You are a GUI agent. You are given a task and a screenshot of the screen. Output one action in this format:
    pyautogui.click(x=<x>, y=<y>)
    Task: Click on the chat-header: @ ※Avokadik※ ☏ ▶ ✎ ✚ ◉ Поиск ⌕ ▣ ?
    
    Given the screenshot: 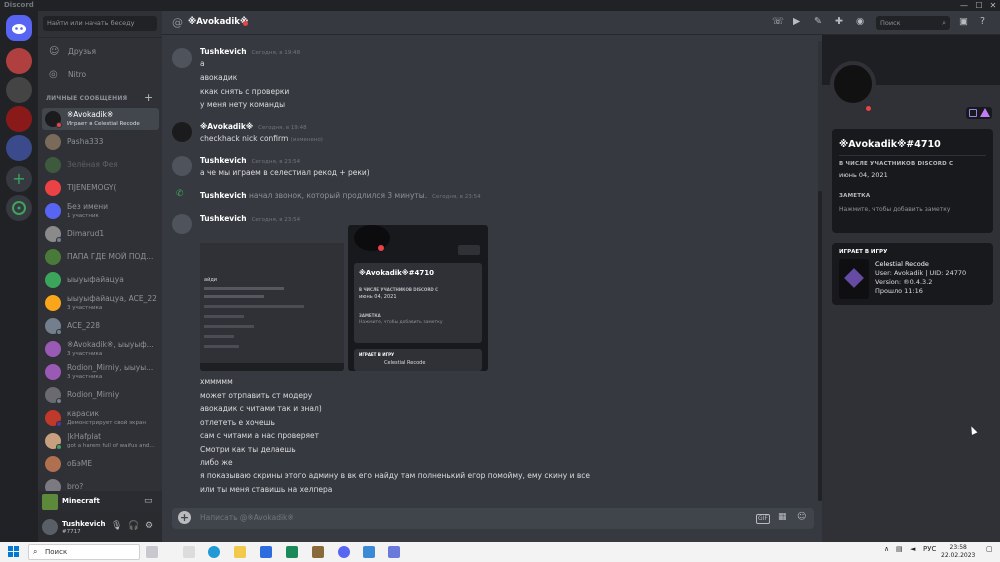 What is the action you would take?
    pyautogui.click(x=581, y=23)
    